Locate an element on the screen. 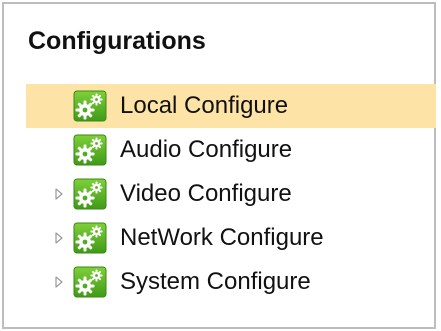  tree-item-local-configure: Local Configure is located at coordinates (231, 106).